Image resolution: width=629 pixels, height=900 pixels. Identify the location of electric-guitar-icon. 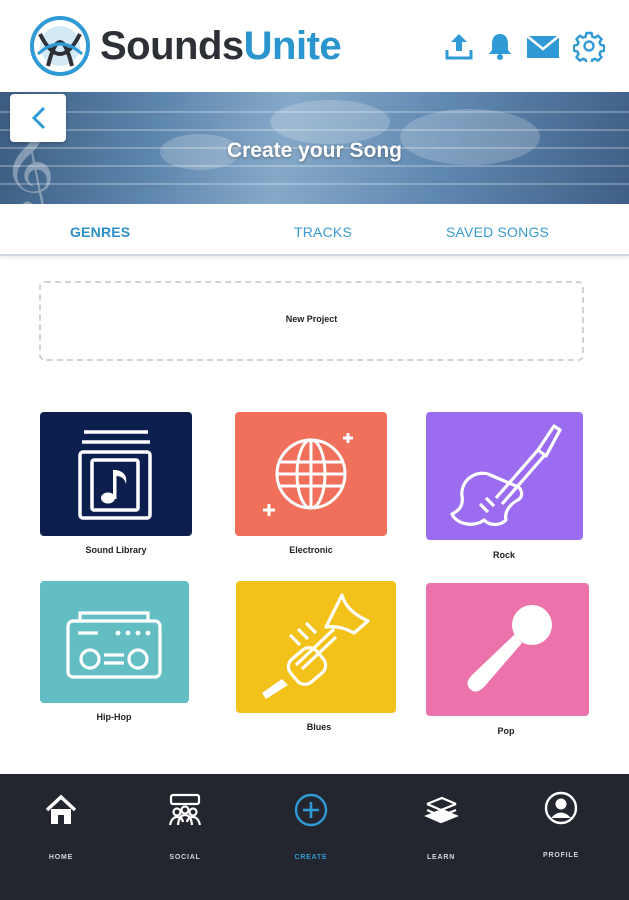
(506, 475).